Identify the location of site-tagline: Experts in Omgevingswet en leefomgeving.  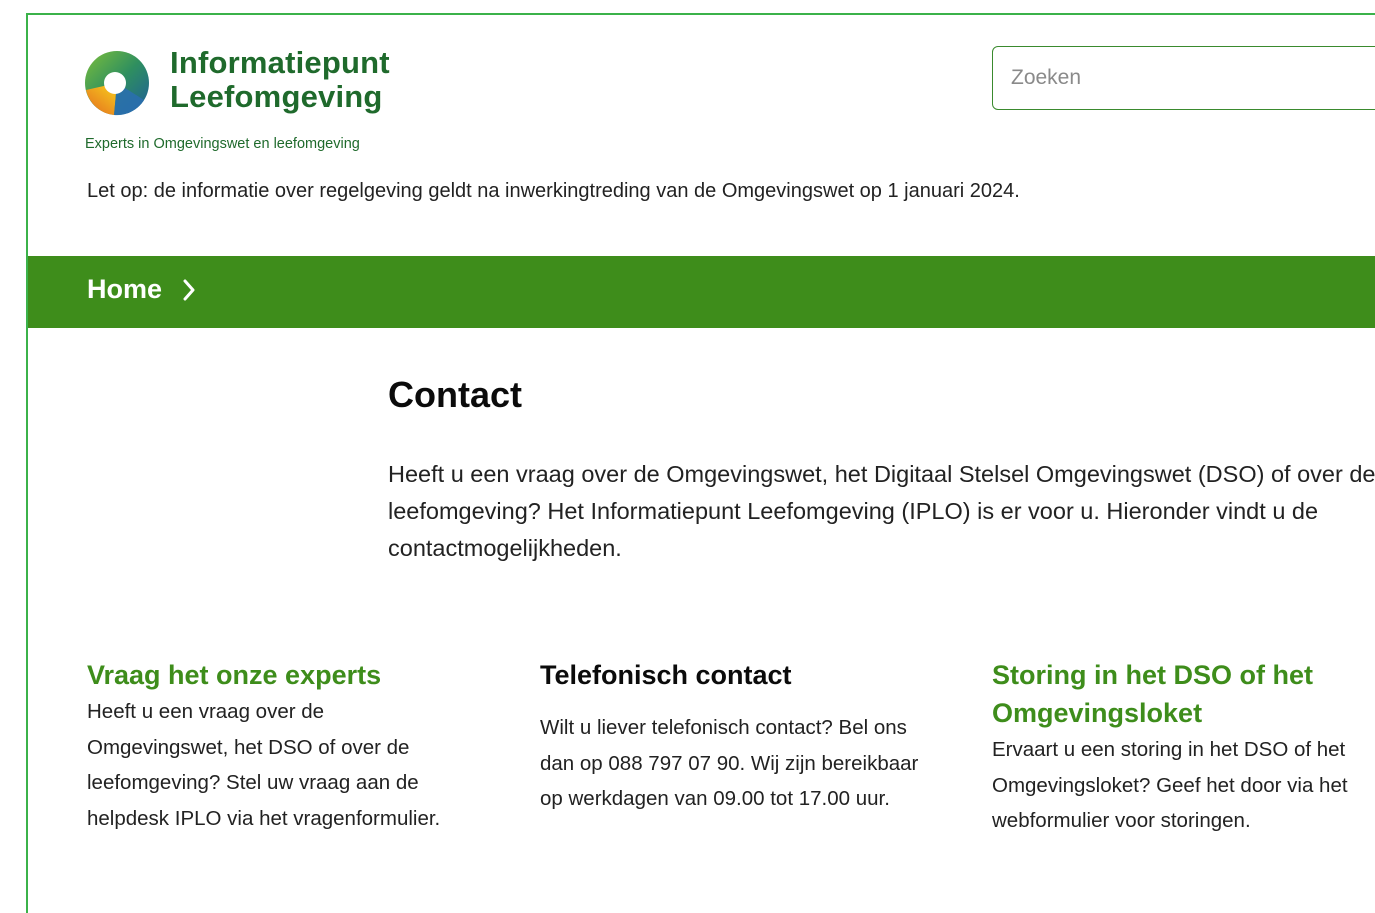
(222, 144).